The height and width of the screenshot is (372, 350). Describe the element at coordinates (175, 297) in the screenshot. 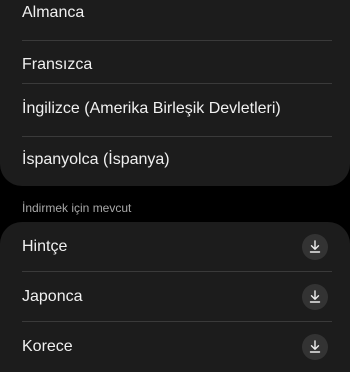

I see `language-item-japonca: Japonca` at that location.